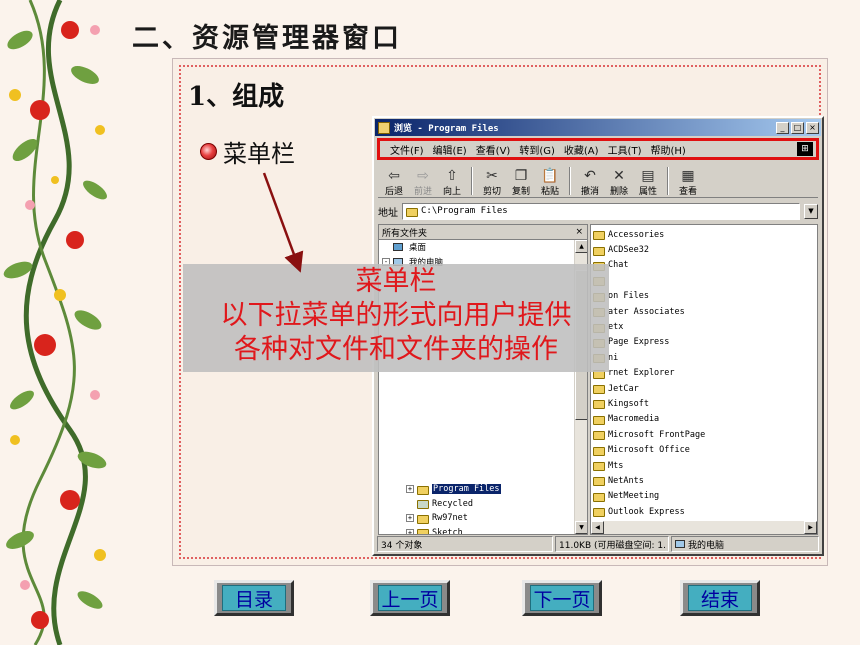  What do you see at coordinates (705, 342) in the screenshot?
I see `file-list-item: Page Express` at bounding box center [705, 342].